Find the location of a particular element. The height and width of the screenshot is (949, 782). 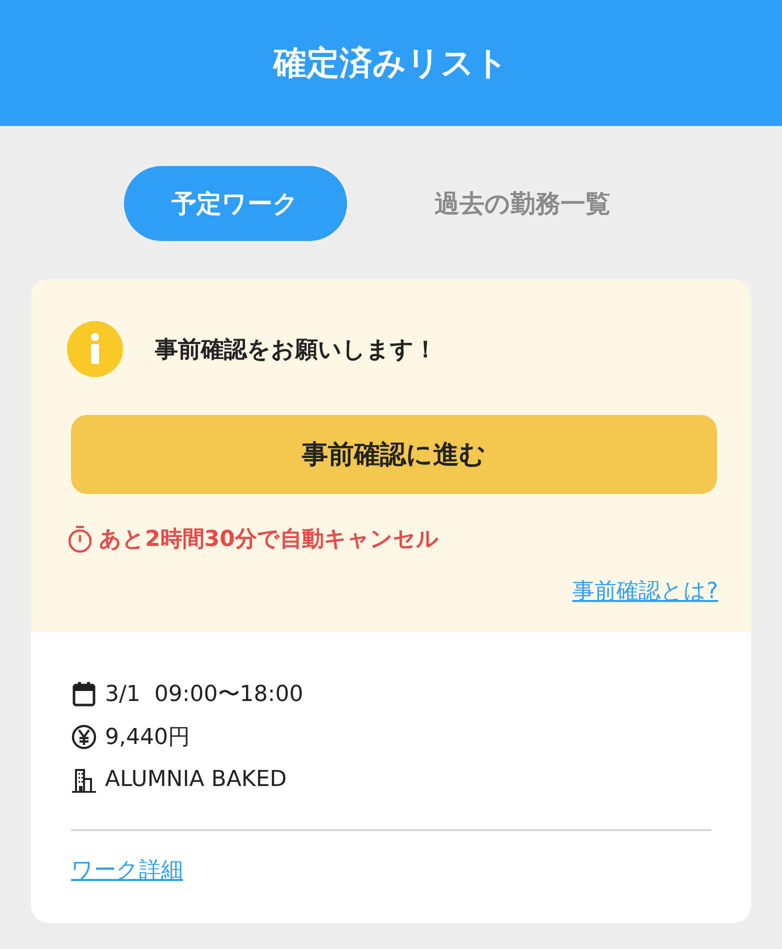

detail-text: 3/1 09:00〜18:00 is located at coordinates (204, 694).